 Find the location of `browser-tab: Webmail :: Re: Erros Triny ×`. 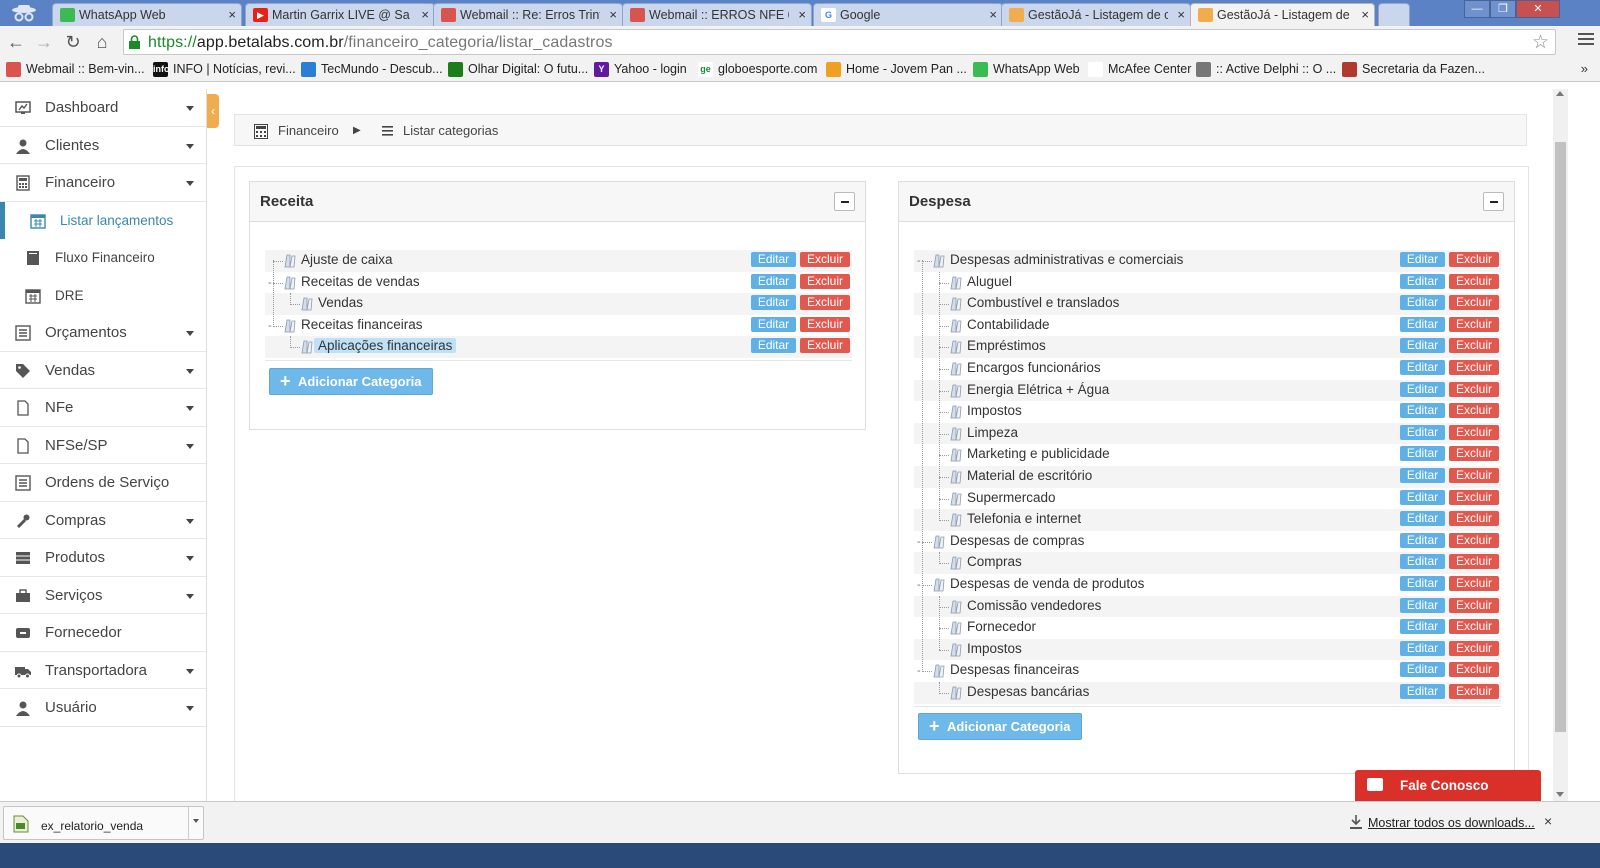

browser-tab: Webmail :: Re: Erros Triny × is located at coordinates (528, 14).